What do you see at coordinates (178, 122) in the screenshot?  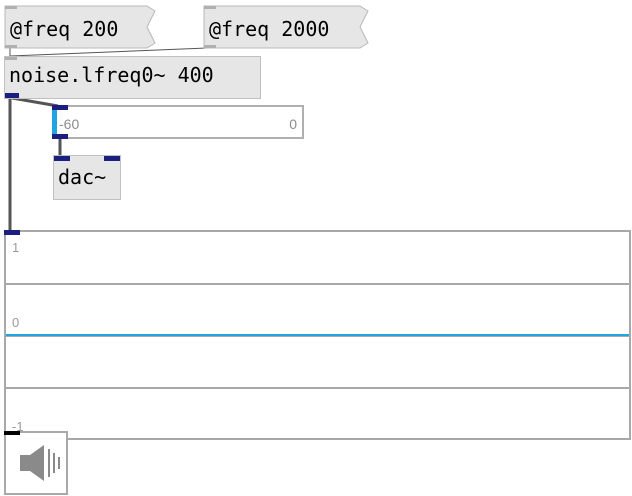 I see `gain-slider: -60 0` at bounding box center [178, 122].